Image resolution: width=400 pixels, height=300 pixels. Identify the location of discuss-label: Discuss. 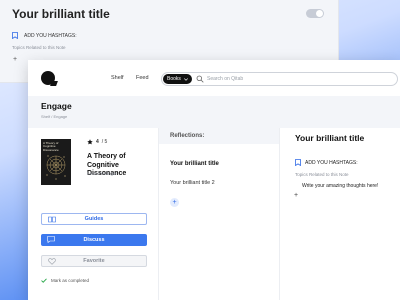
(94, 240).